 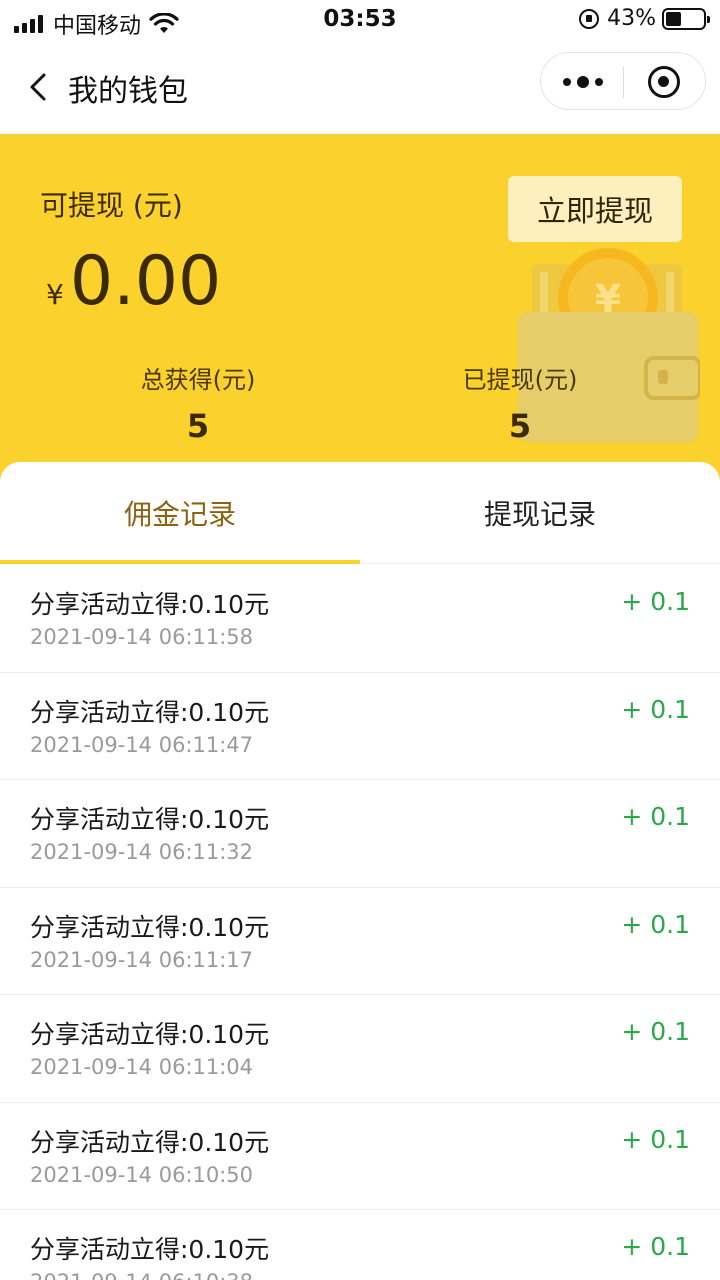 I want to click on status-right: 43%, so click(x=644, y=18).